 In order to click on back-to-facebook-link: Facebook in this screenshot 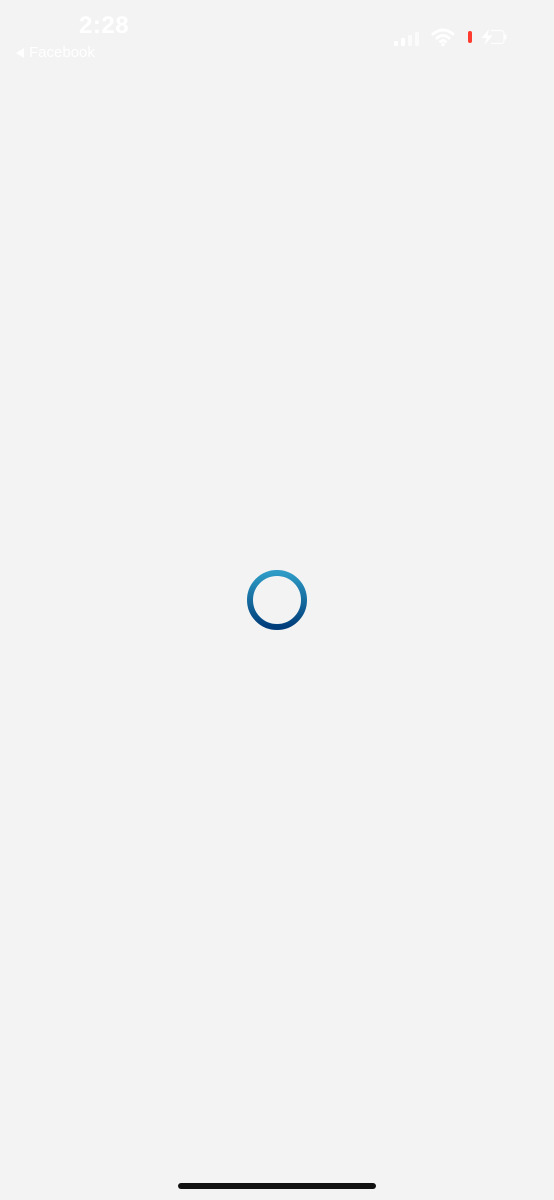, I will do `click(55, 52)`.